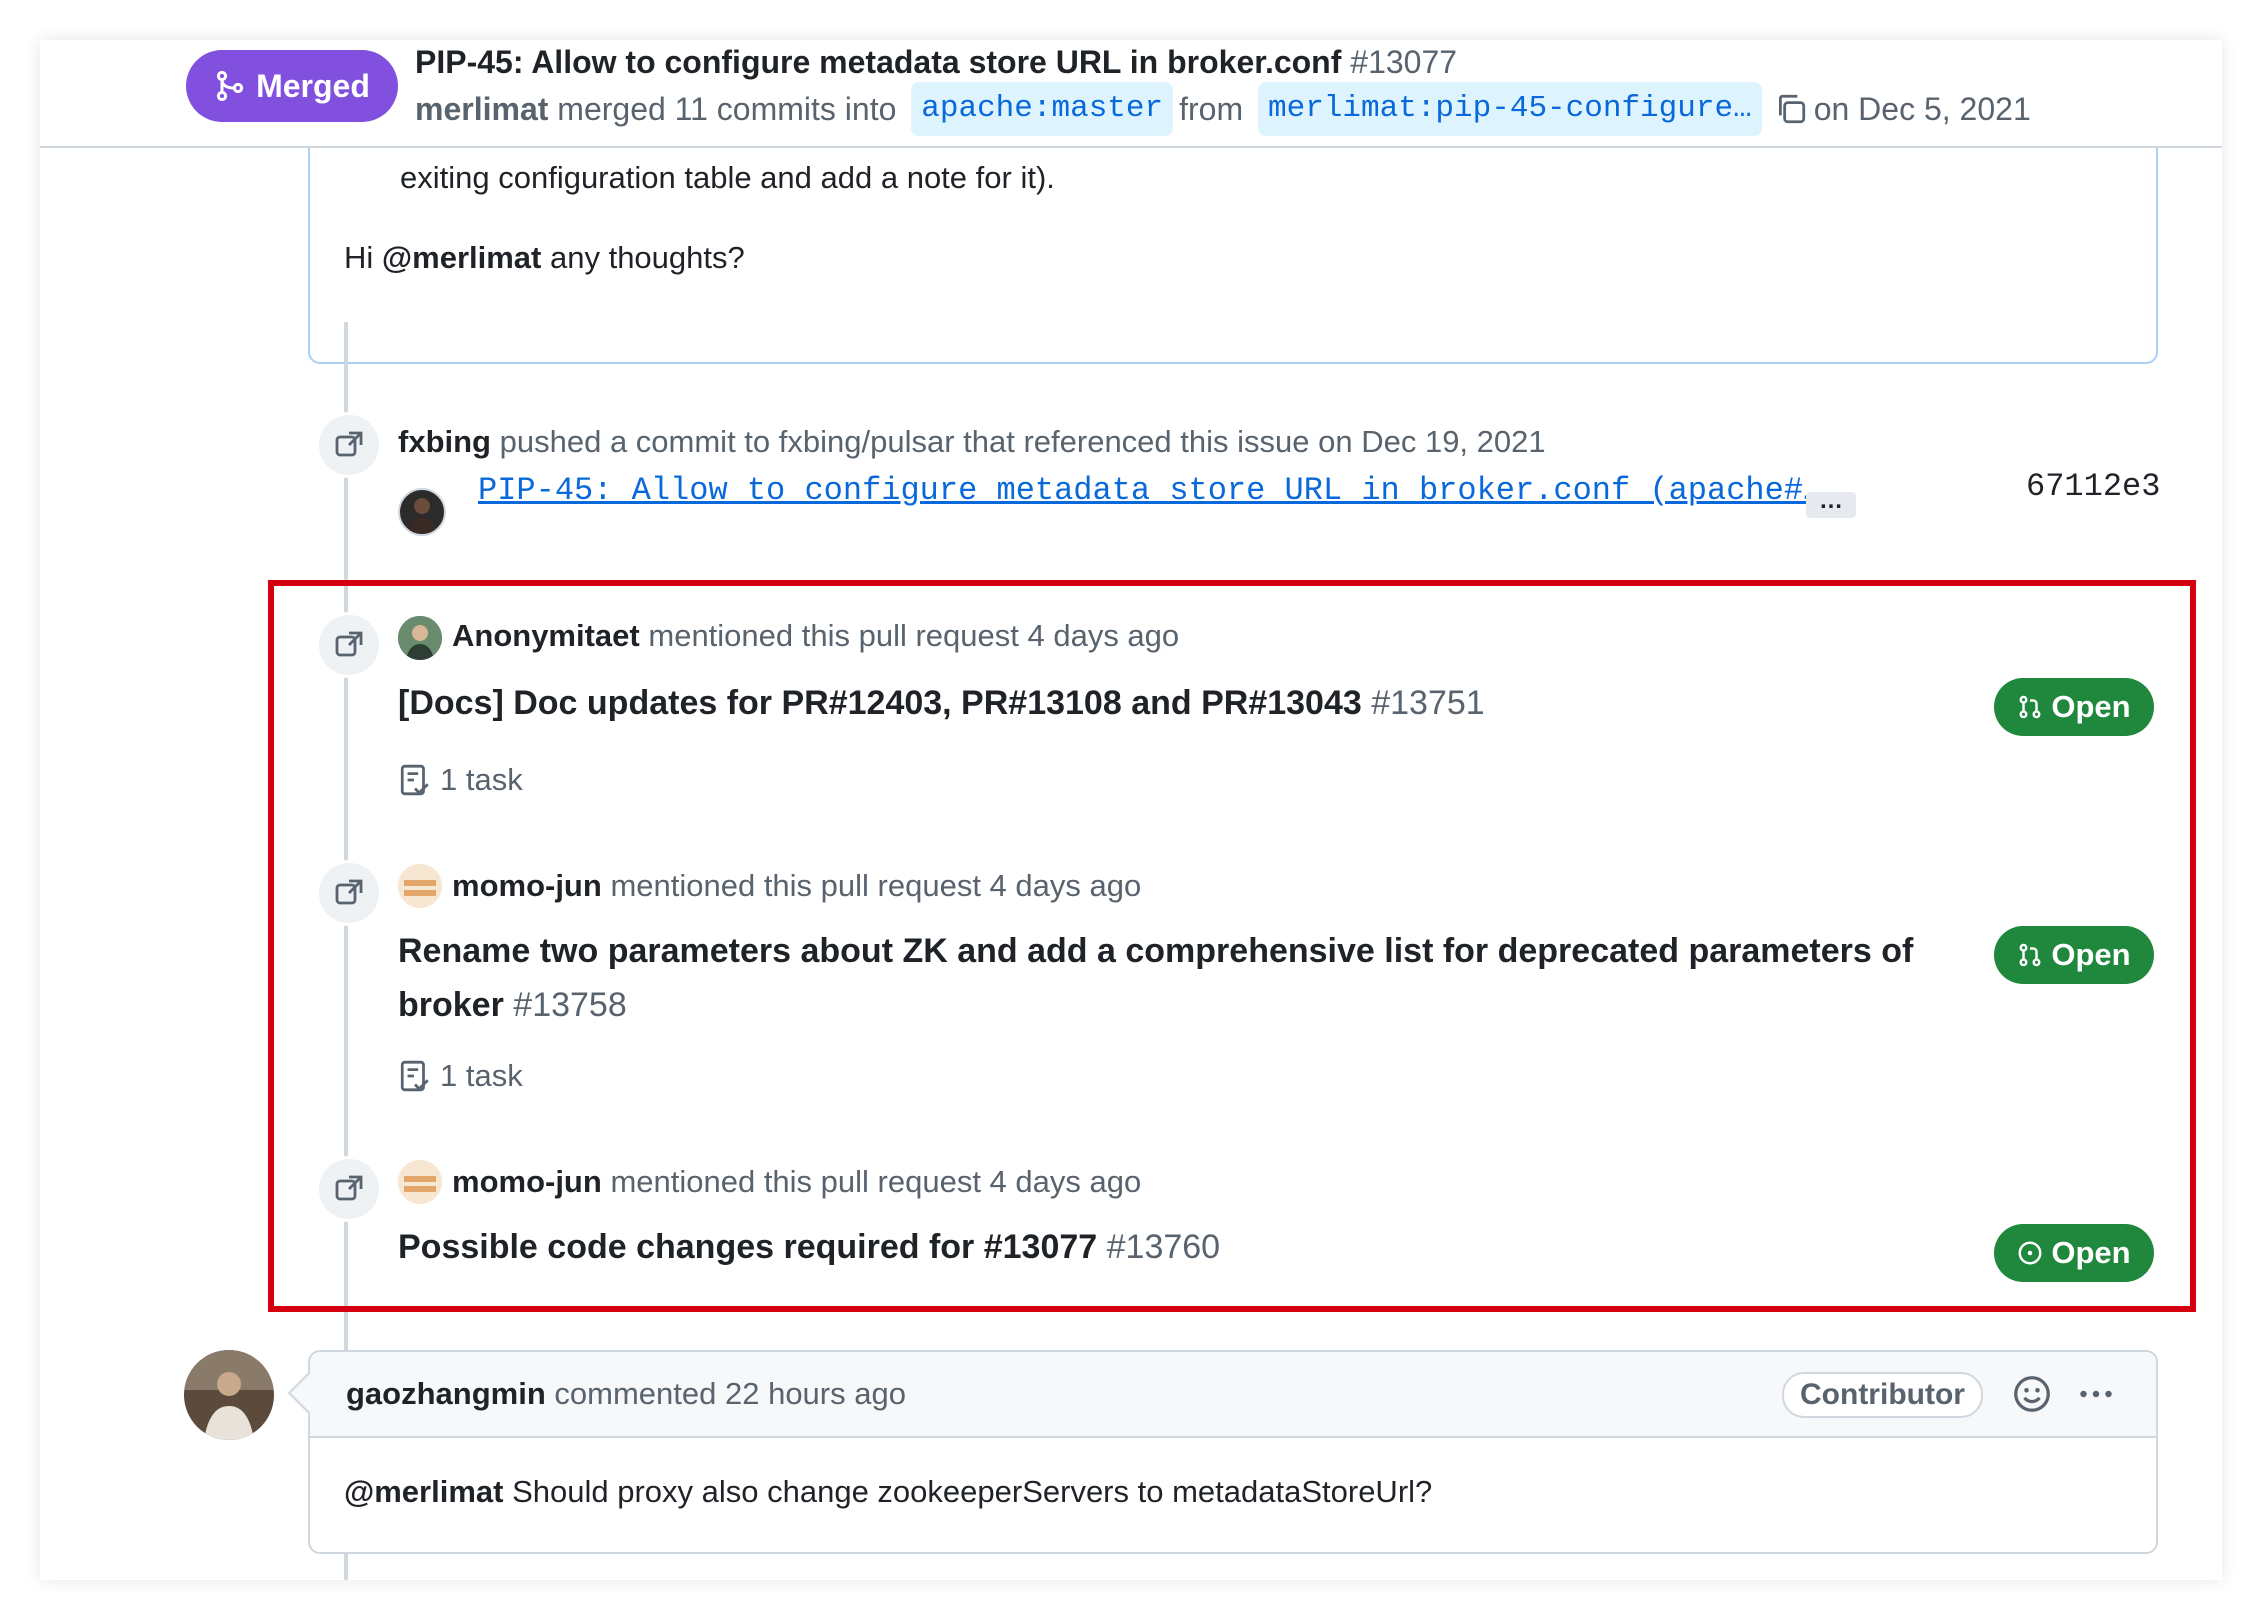 Image resolution: width=2262 pixels, height=1618 pixels. What do you see at coordinates (1404, 62) in the screenshot?
I see `pr-number: #13077` at bounding box center [1404, 62].